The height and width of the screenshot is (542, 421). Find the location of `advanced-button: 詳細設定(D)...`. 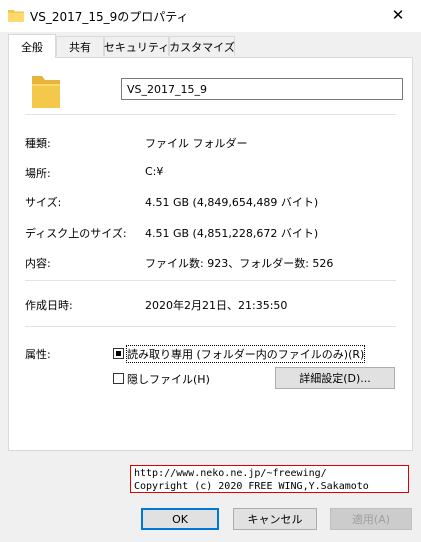

advanced-button: 詳細設定(D)... is located at coordinates (335, 378).